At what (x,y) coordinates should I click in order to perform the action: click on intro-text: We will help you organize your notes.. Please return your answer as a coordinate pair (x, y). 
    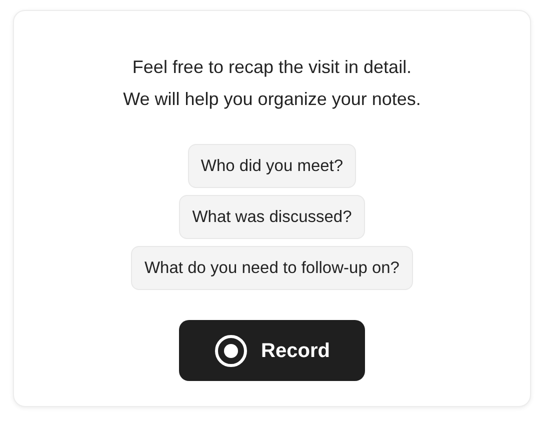
    Looking at the image, I should click on (272, 99).